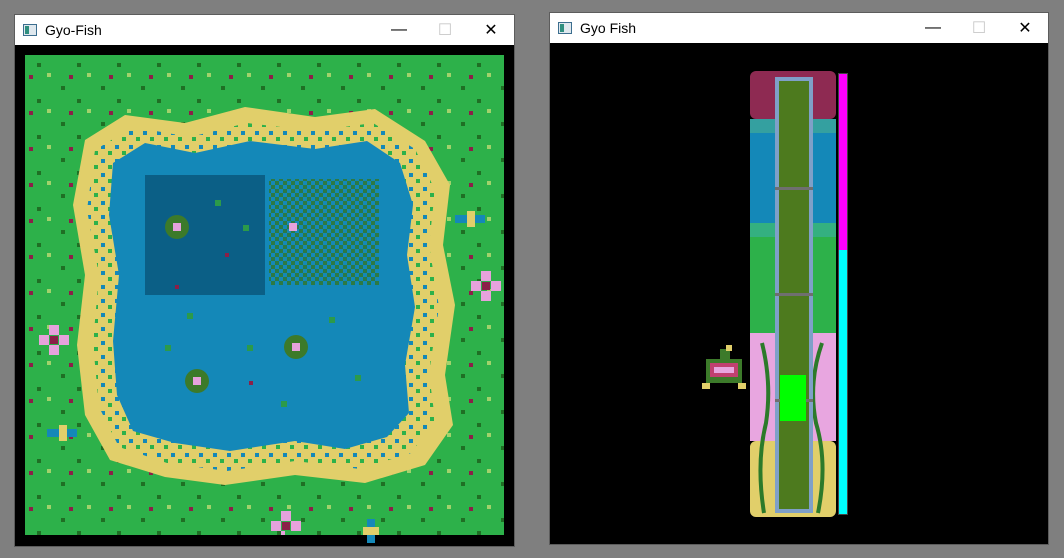  I want to click on progress-remaining, so click(843, 162).